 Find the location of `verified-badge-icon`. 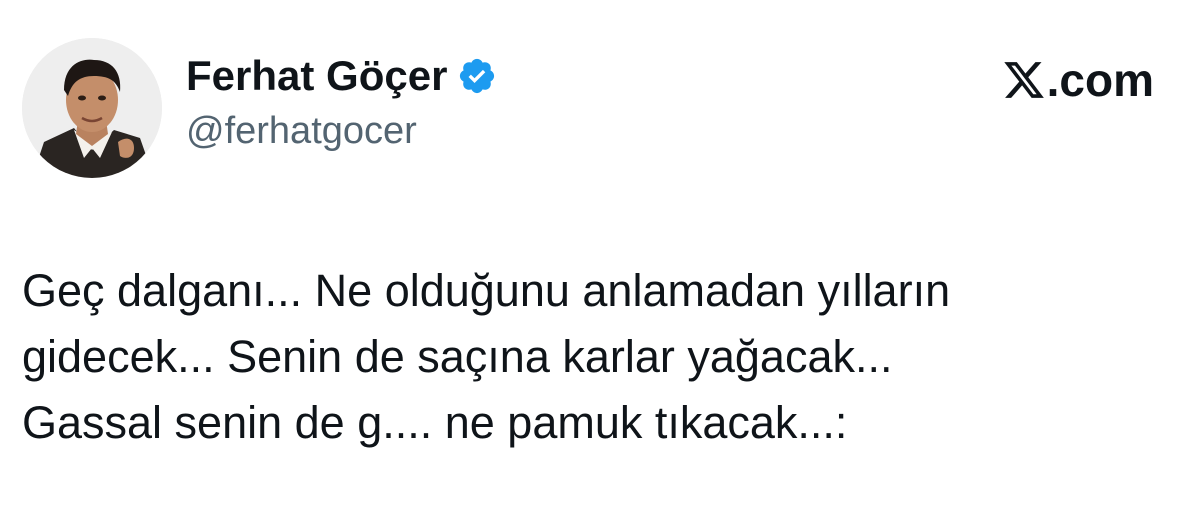

verified-badge-icon is located at coordinates (477, 76).